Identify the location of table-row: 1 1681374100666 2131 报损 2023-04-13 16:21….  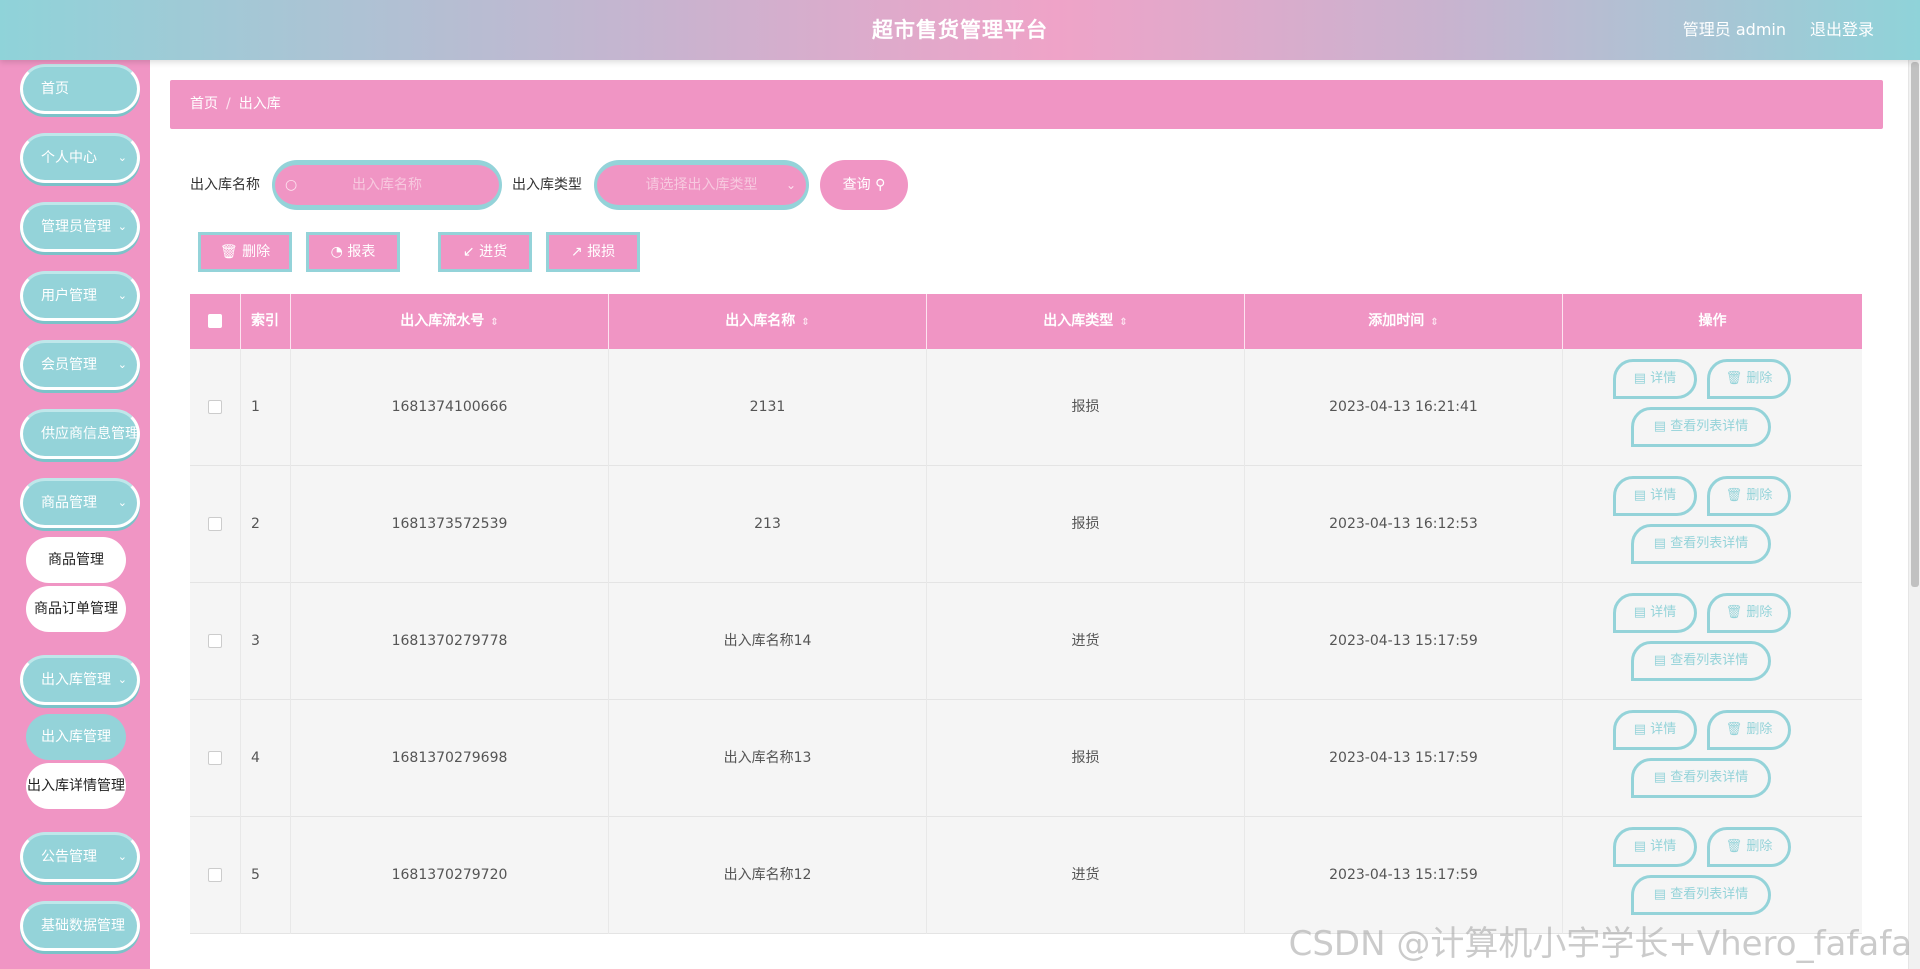
(1026, 407).